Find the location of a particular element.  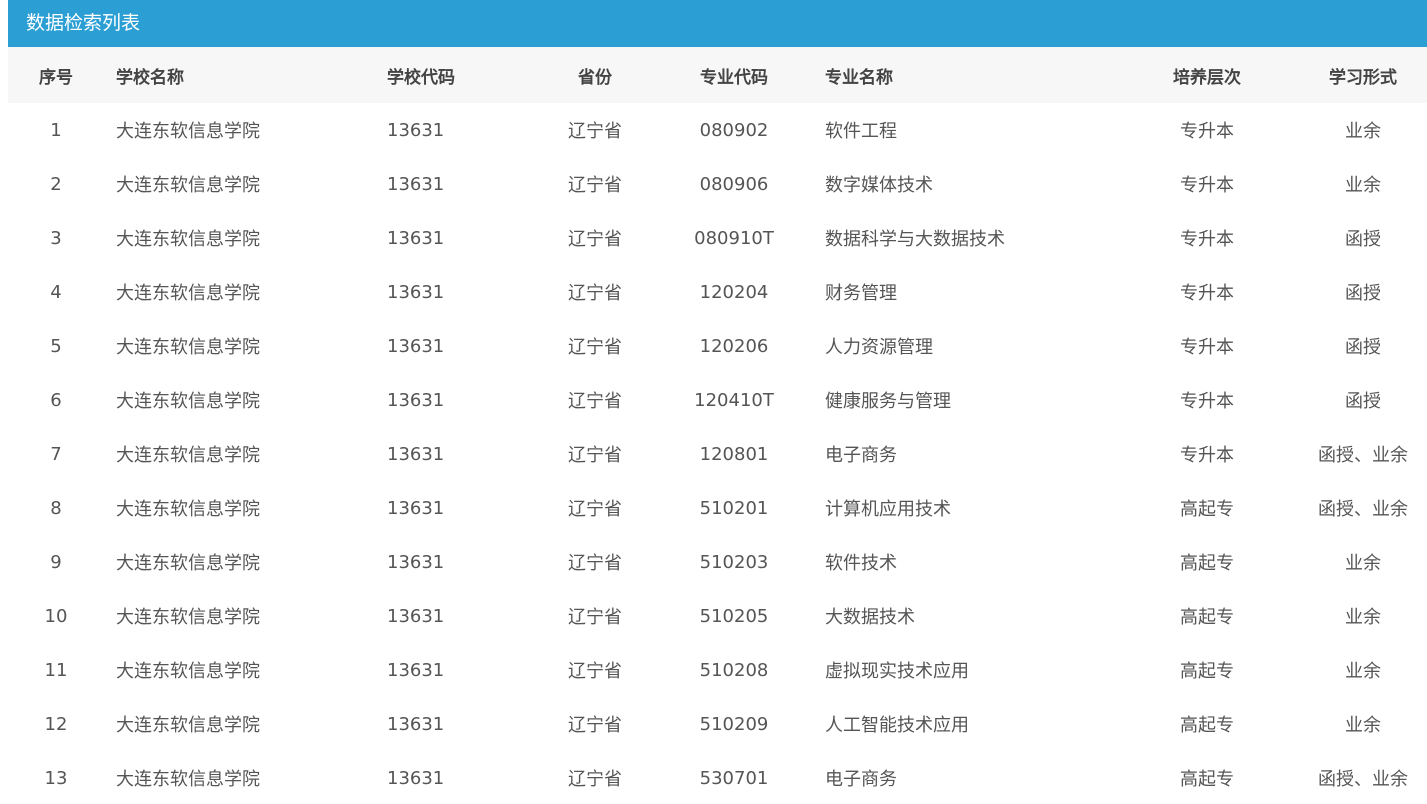

cell-major-name: 人工智能技术应用 is located at coordinates (897, 725).